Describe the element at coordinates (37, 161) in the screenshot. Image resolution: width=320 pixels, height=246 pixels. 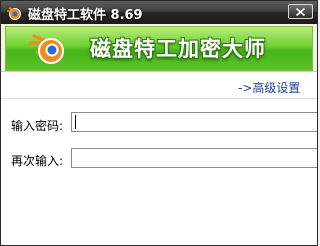
I see `confirm-password-label: 再次输入:` at that location.